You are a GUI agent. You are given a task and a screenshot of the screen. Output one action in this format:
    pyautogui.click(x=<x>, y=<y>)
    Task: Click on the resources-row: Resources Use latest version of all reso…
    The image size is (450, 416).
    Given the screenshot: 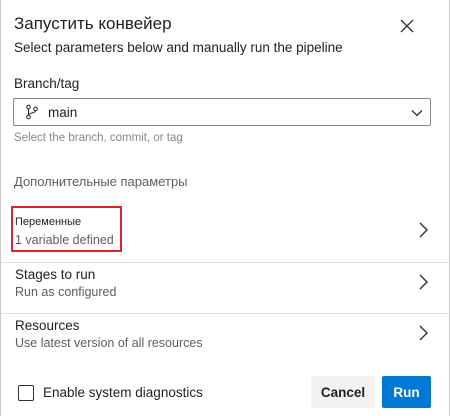 What is the action you would take?
    pyautogui.click(x=225, y=338)
    